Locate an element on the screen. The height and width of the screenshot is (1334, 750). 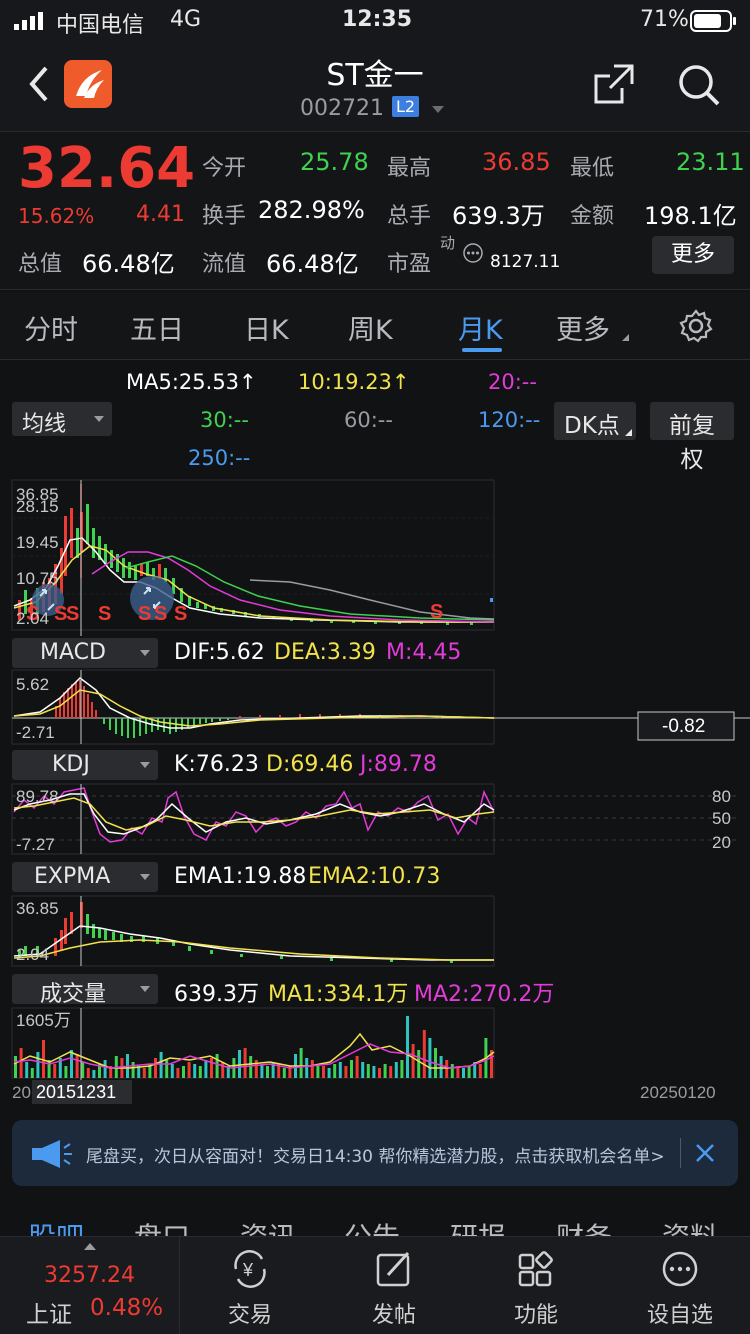
chevron-down-icon is located at coordinates (438, 109).